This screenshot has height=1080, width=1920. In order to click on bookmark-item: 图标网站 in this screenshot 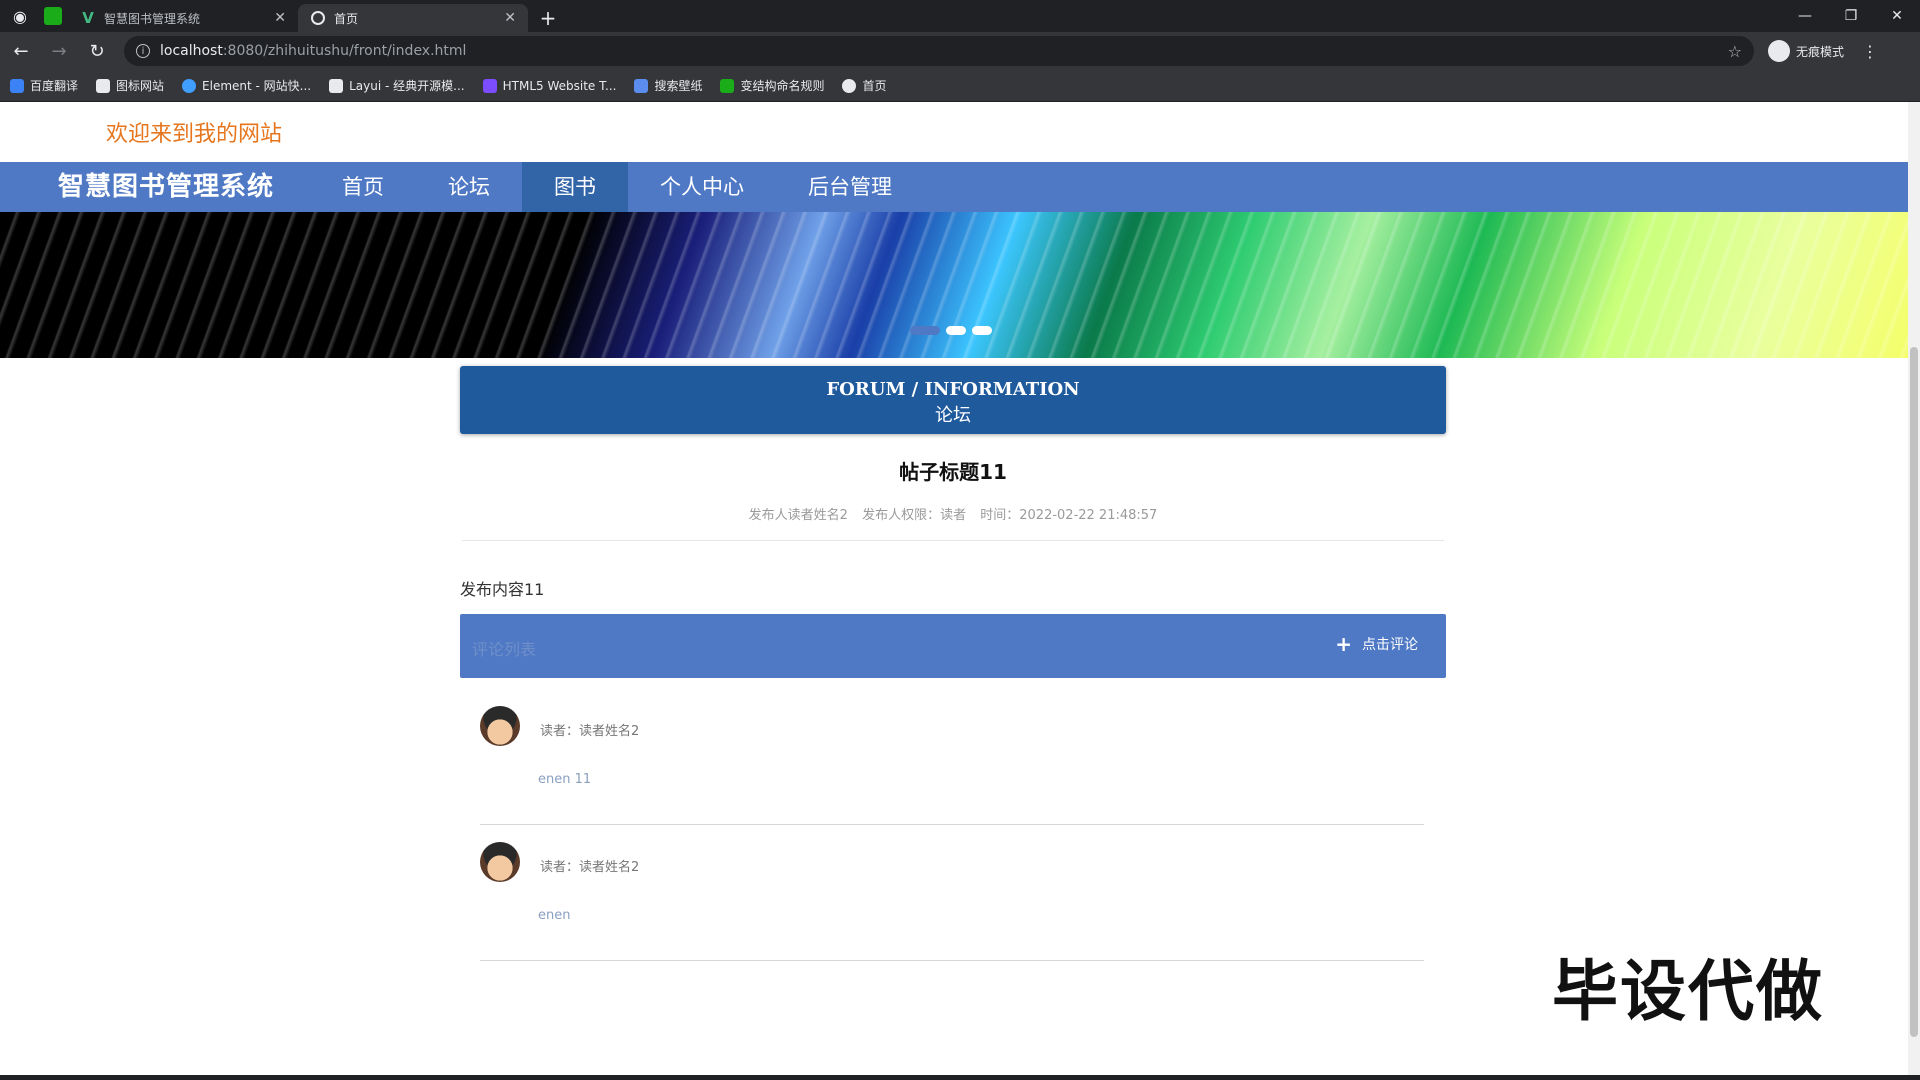, I will do `click(130, 85)`.